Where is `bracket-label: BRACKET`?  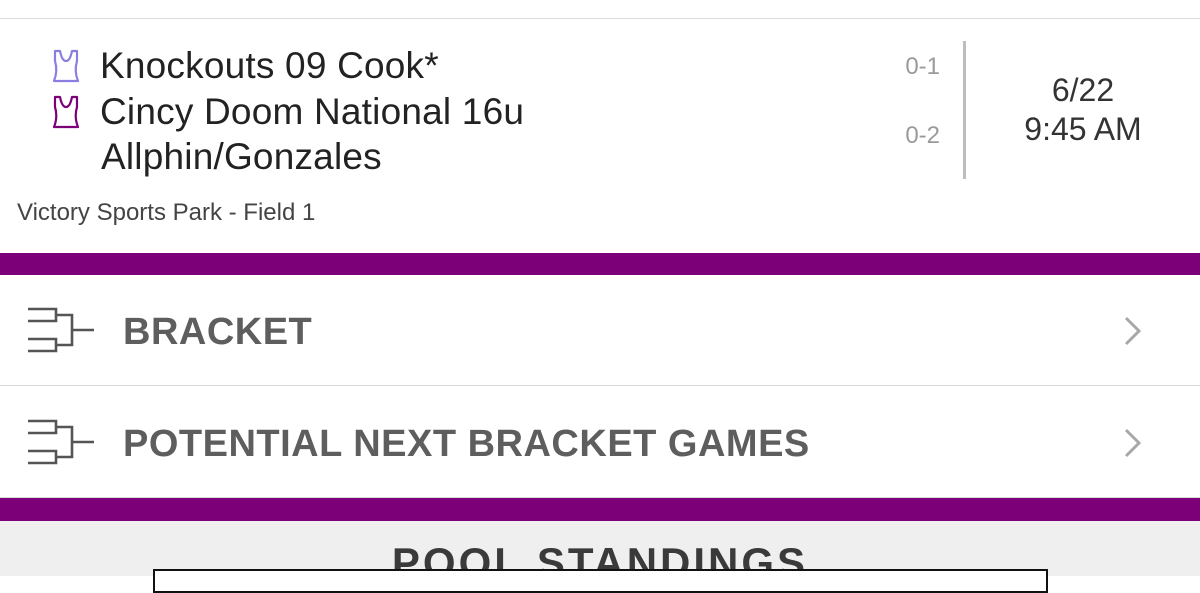
bracket-label: BRACKET is located at coordinates (218, 332).